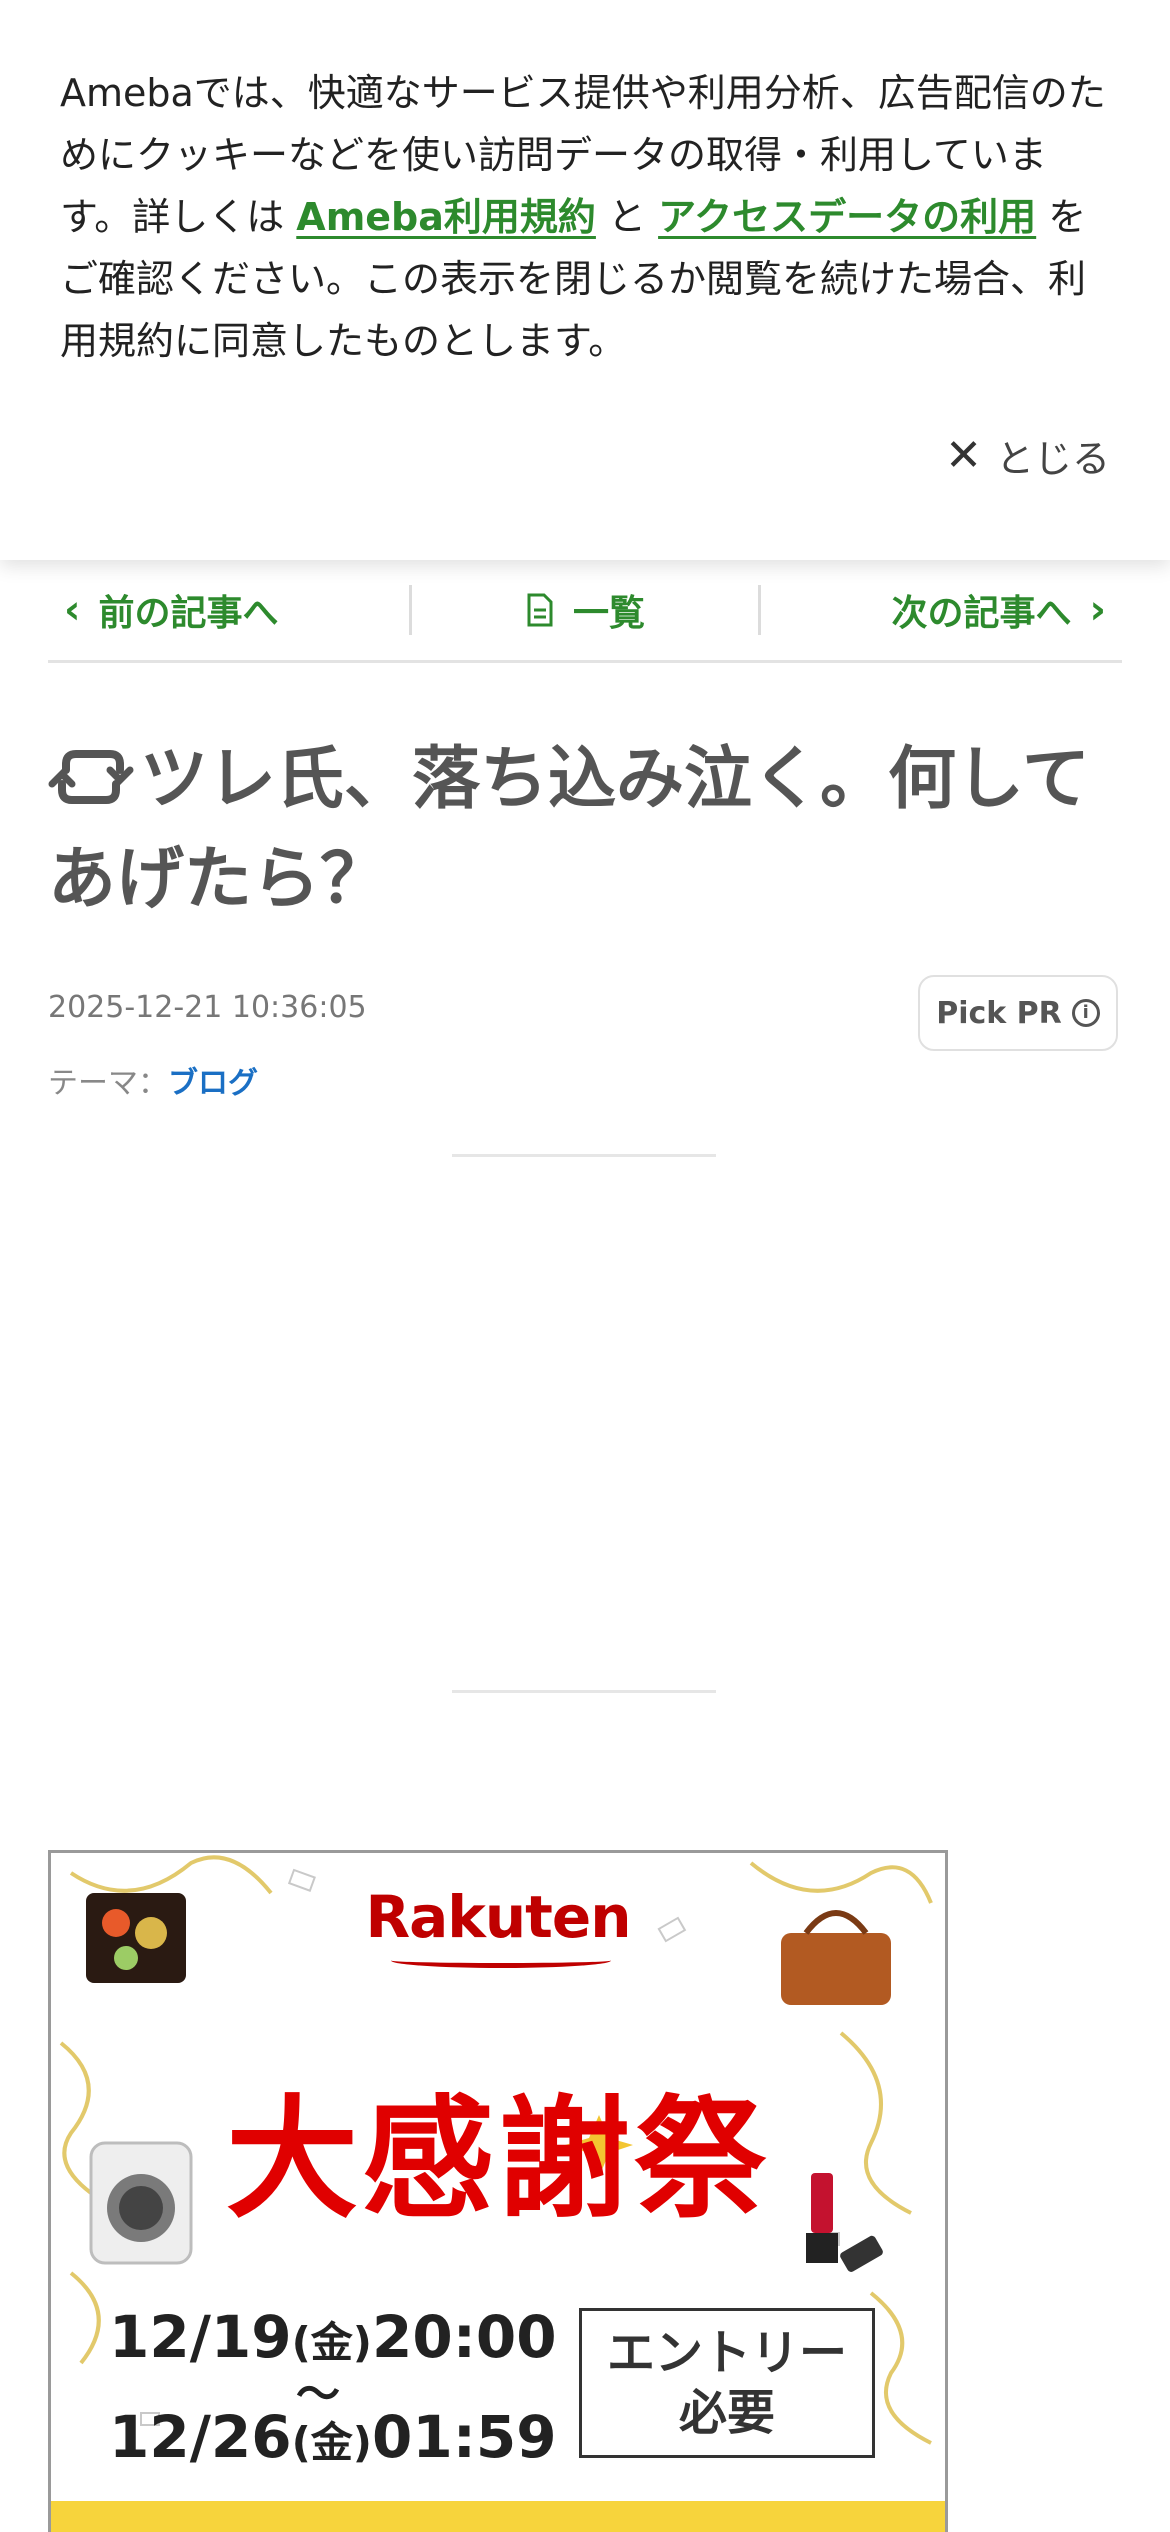  Describe the element at coordinates (726, 2413) in the screenshot. I see `entry-line2: 必要` at that location.